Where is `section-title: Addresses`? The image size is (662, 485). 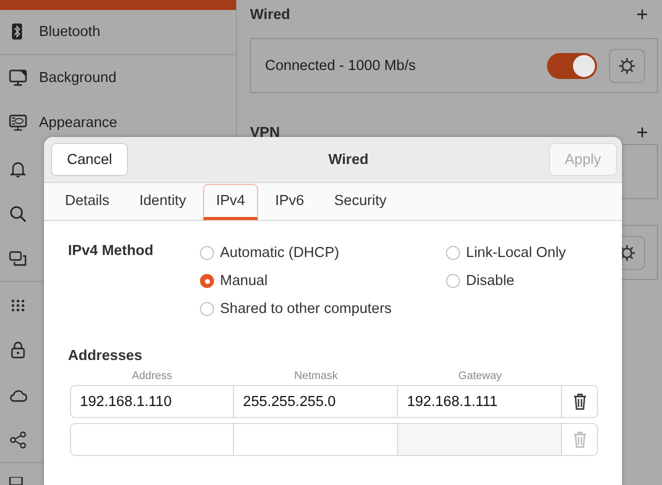 section-title: Addresses is located at coordinates (106, 356).